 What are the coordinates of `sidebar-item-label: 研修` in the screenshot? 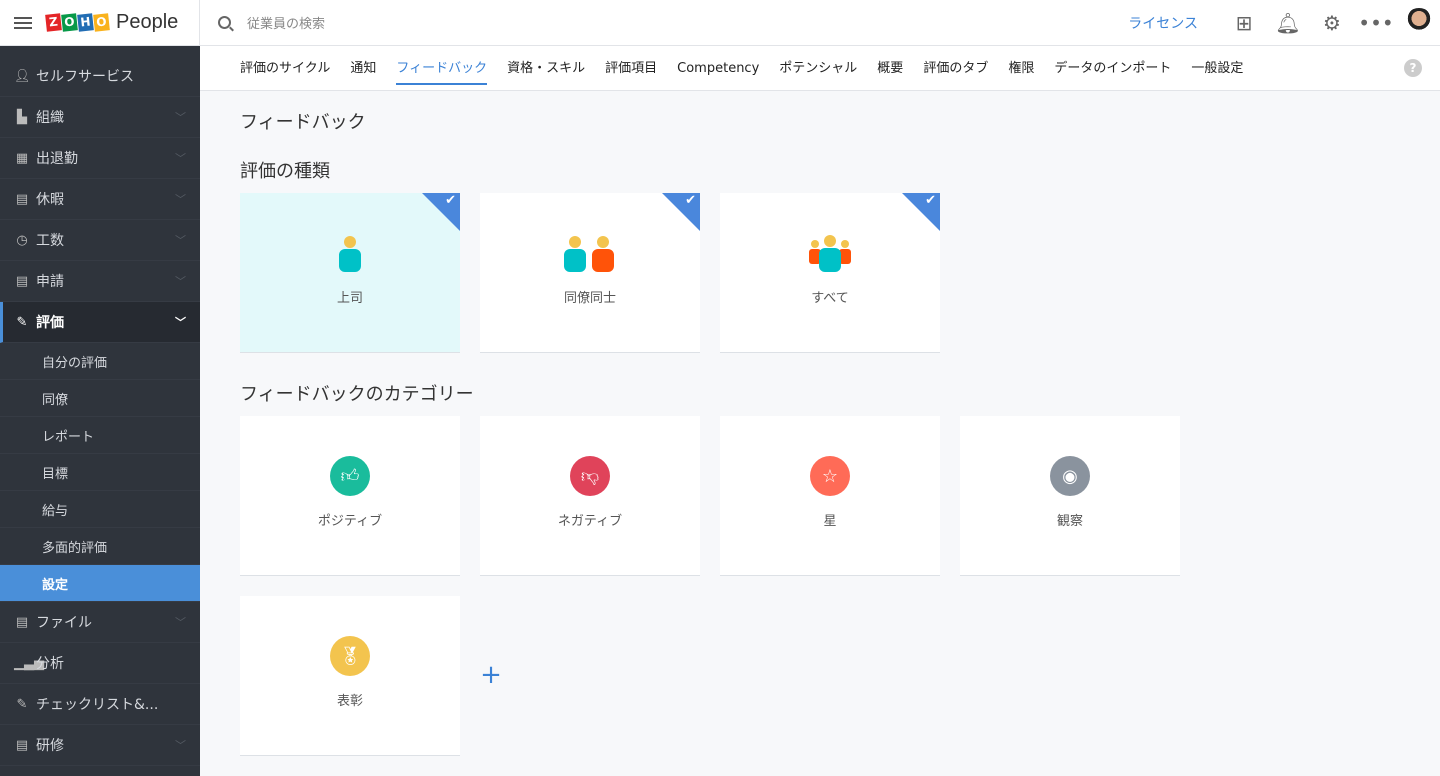 It's located at (50, 746).